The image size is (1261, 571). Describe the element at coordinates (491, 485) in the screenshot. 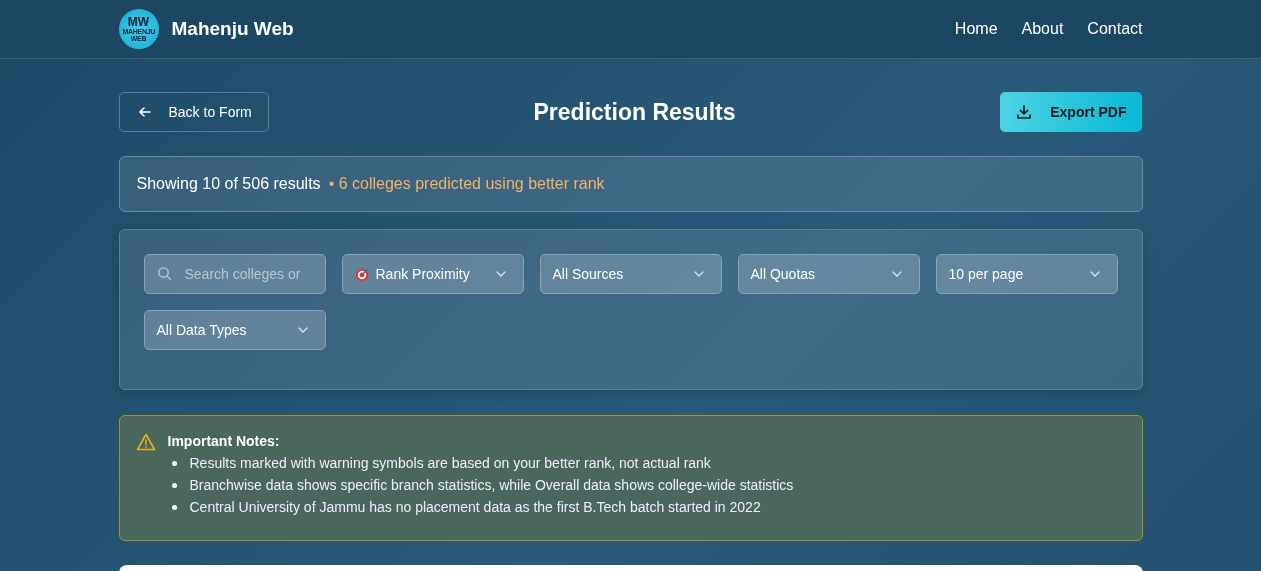

I see `note-text: Branchwise data shows specific branch statistics, while Overall data shows college-wide statistics` at that location.